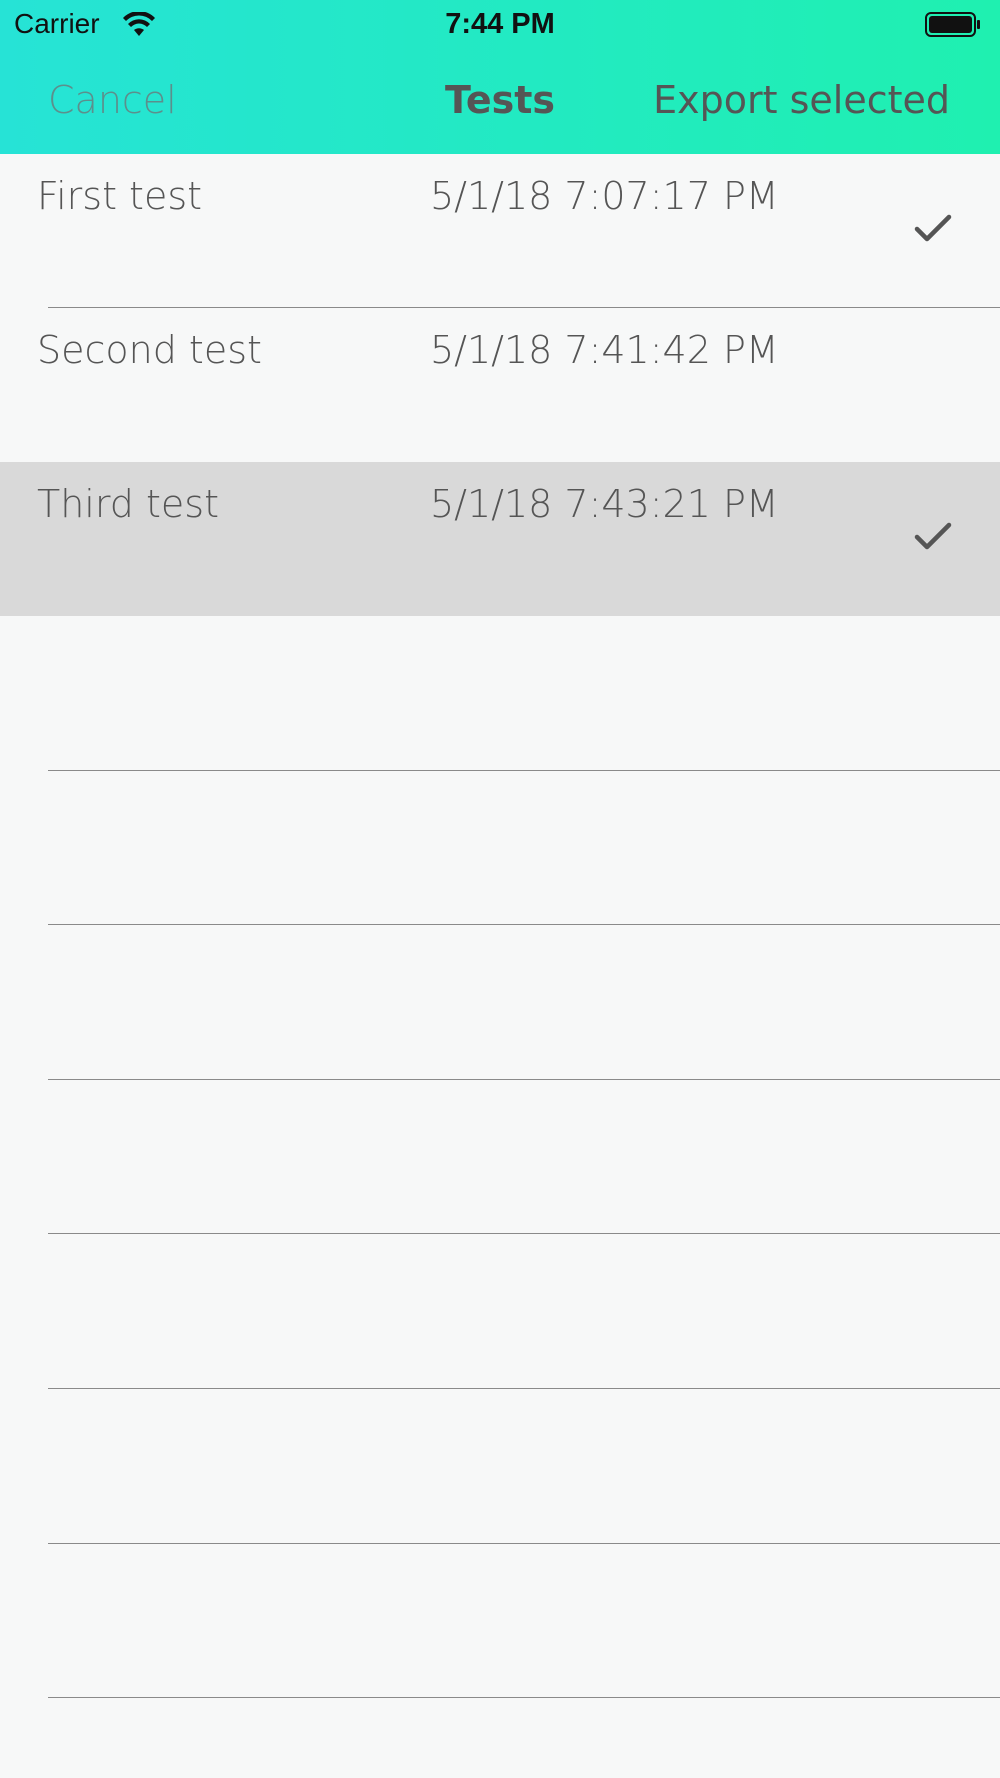  Describe the element at coordinates (120, 196) in the screenshot. I see `test-name: First test` at that location.